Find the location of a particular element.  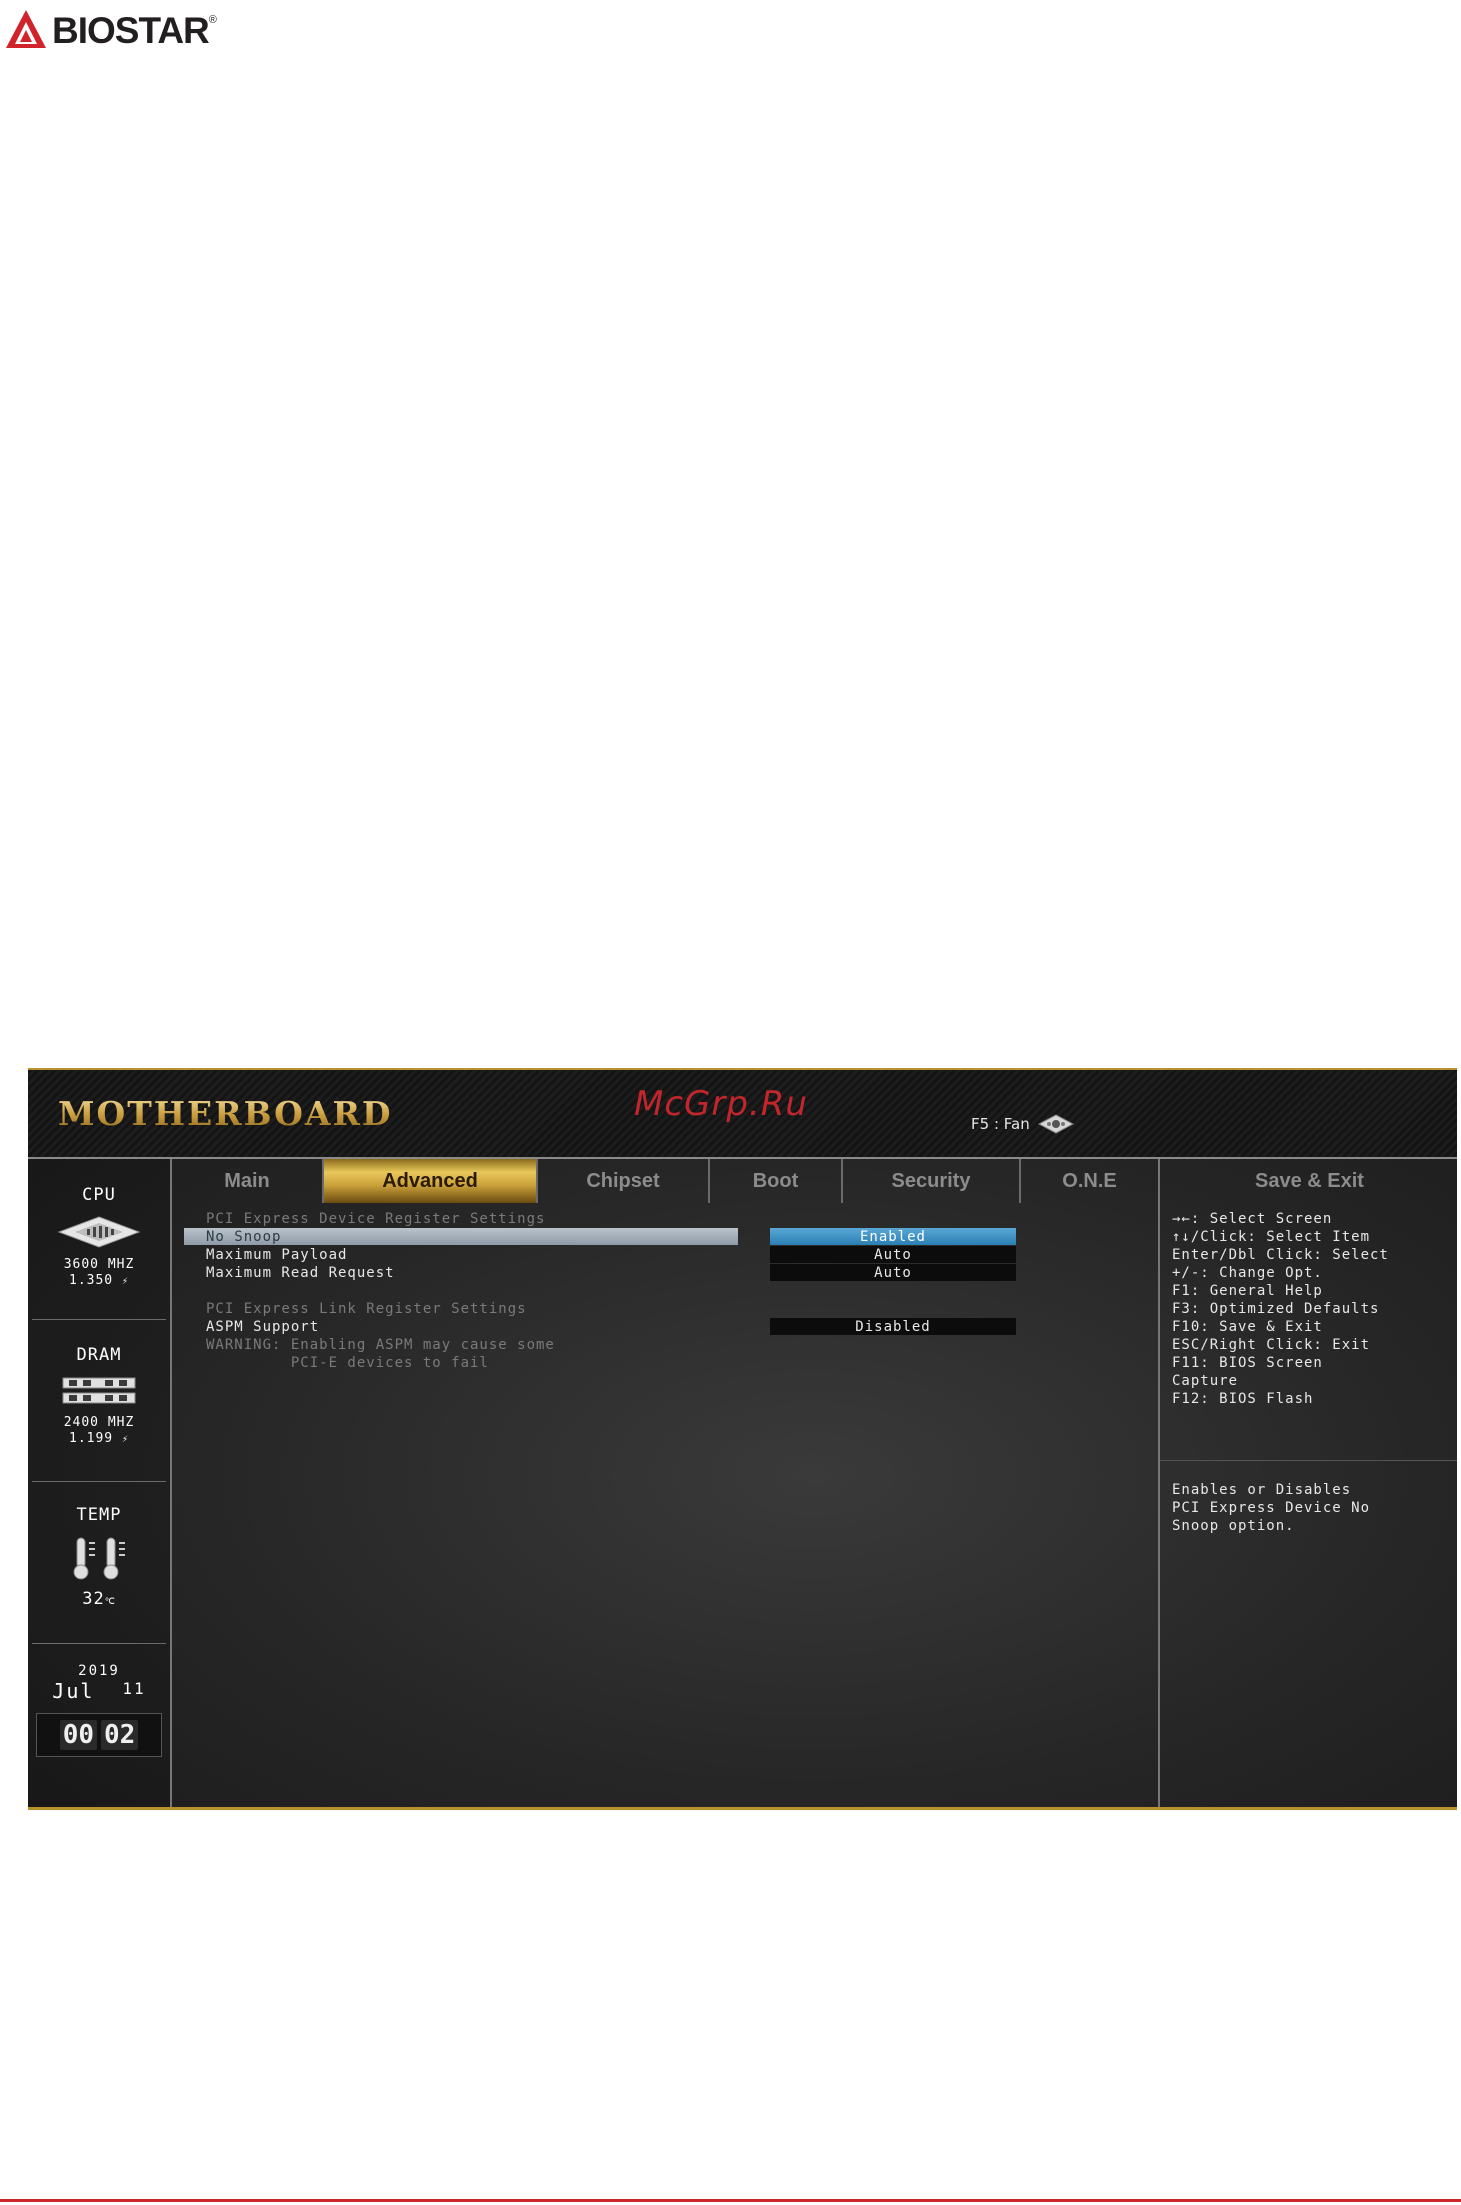

help-key-line: F10: Save & Exit is located at coordinates (1247, 1327).